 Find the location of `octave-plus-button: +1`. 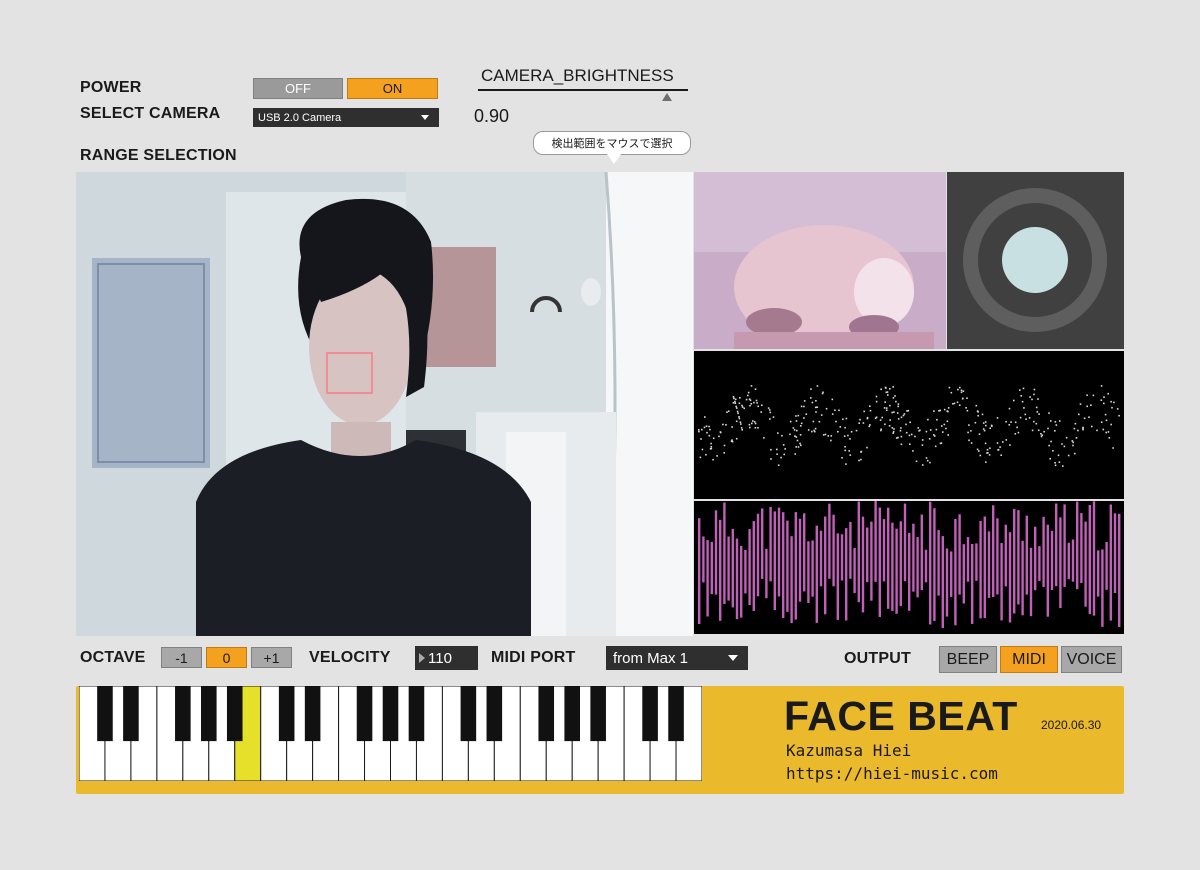

octave-plus-button: +1 is located at coordinates (271, 657).